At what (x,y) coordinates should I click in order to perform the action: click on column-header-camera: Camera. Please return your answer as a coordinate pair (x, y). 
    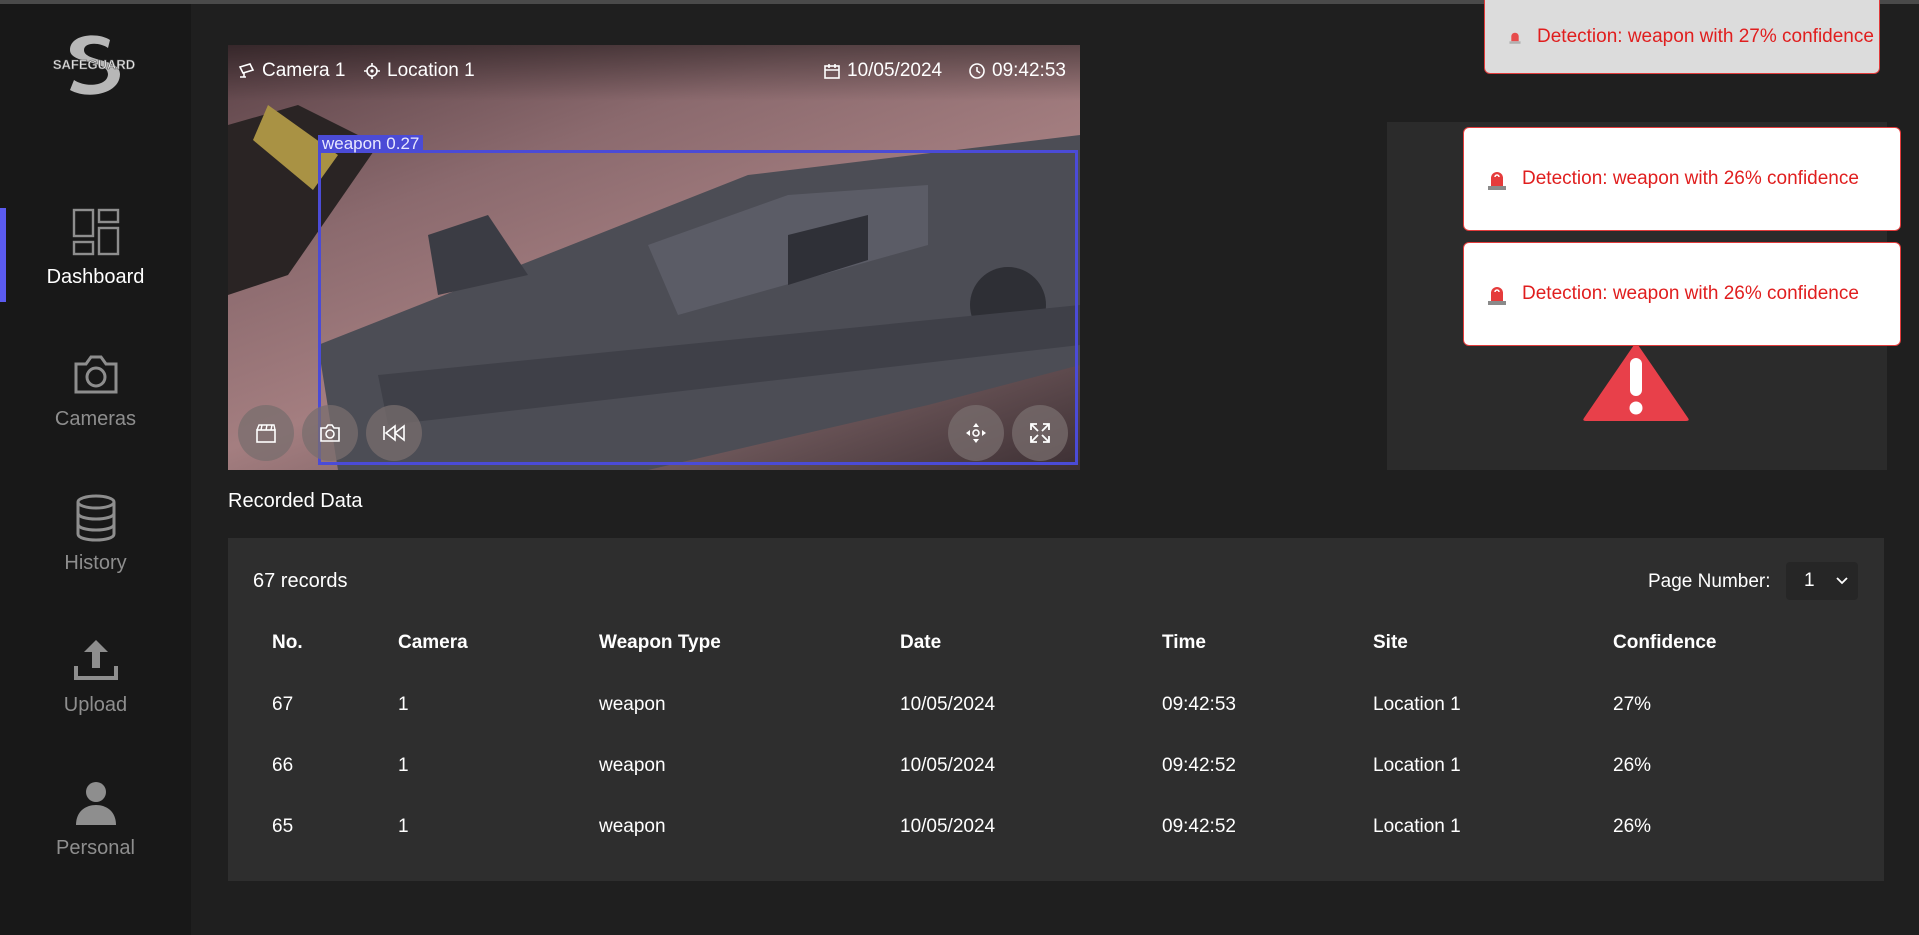
    Looking at the image, I should click on (433, 642).